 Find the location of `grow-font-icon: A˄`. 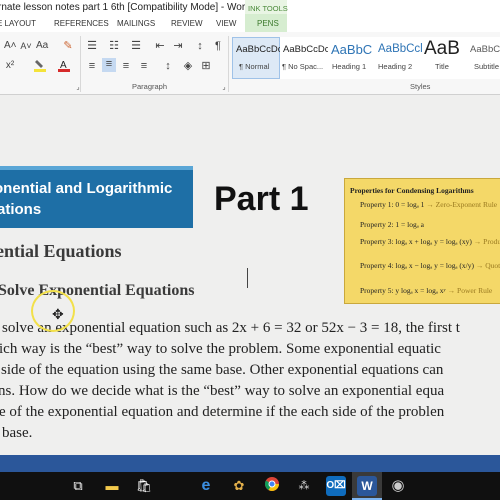

grow-font-icon: A˄ is located at coordinates (10, 46).